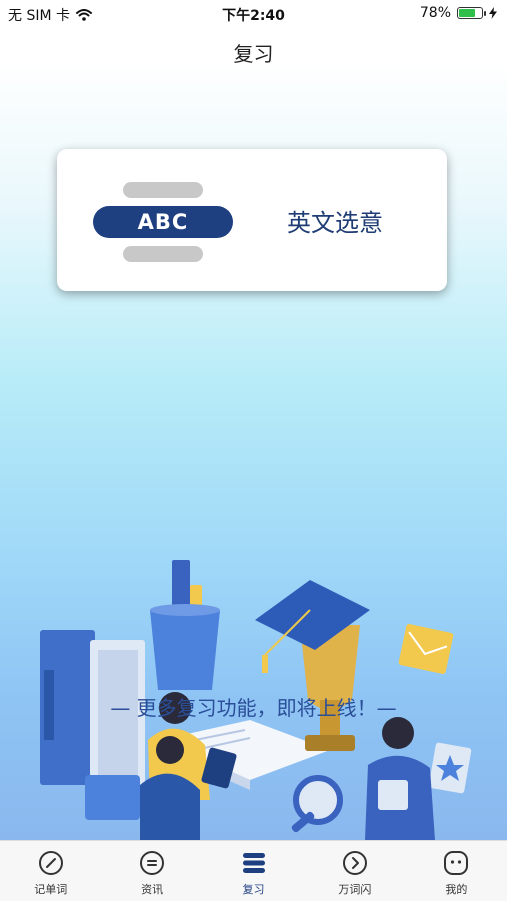 This screenshot has width=507, height=901. I want to click on tab-news: 资讯, so click(151, 871).